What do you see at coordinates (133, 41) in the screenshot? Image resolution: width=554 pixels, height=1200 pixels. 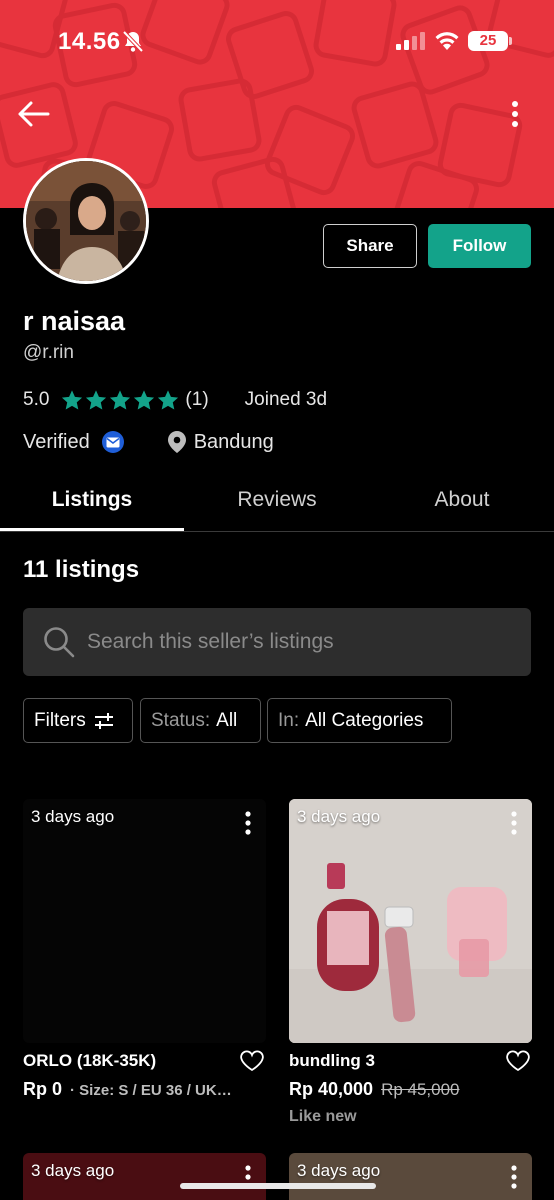 I see `bell-muted-icon` at bounding box center [133, 41].